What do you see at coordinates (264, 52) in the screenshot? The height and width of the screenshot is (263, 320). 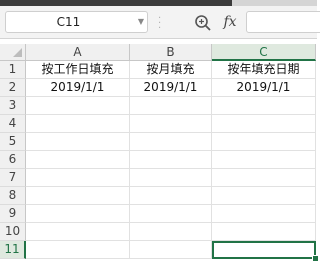 I see `column-header-c: C` at bounding box center [264, 52].